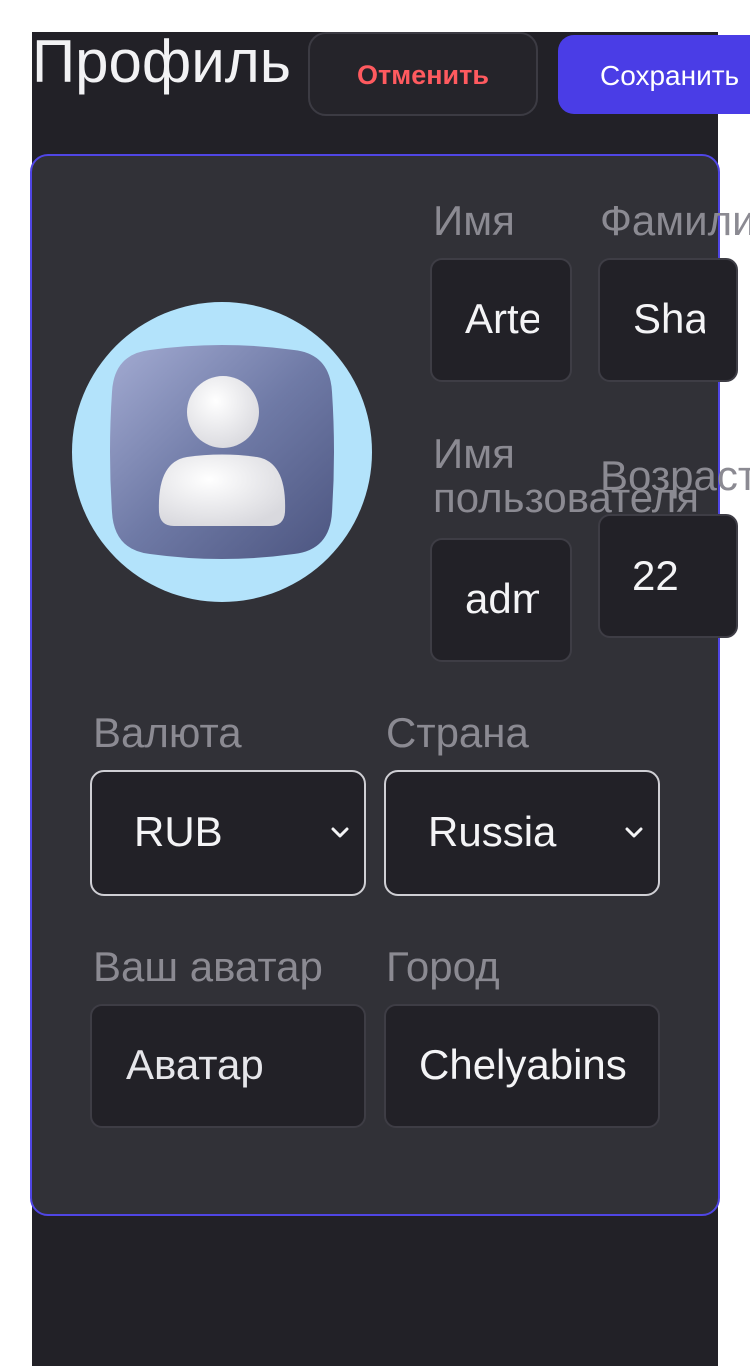  I want to click on user-avatar-icon, so click(222, 452).